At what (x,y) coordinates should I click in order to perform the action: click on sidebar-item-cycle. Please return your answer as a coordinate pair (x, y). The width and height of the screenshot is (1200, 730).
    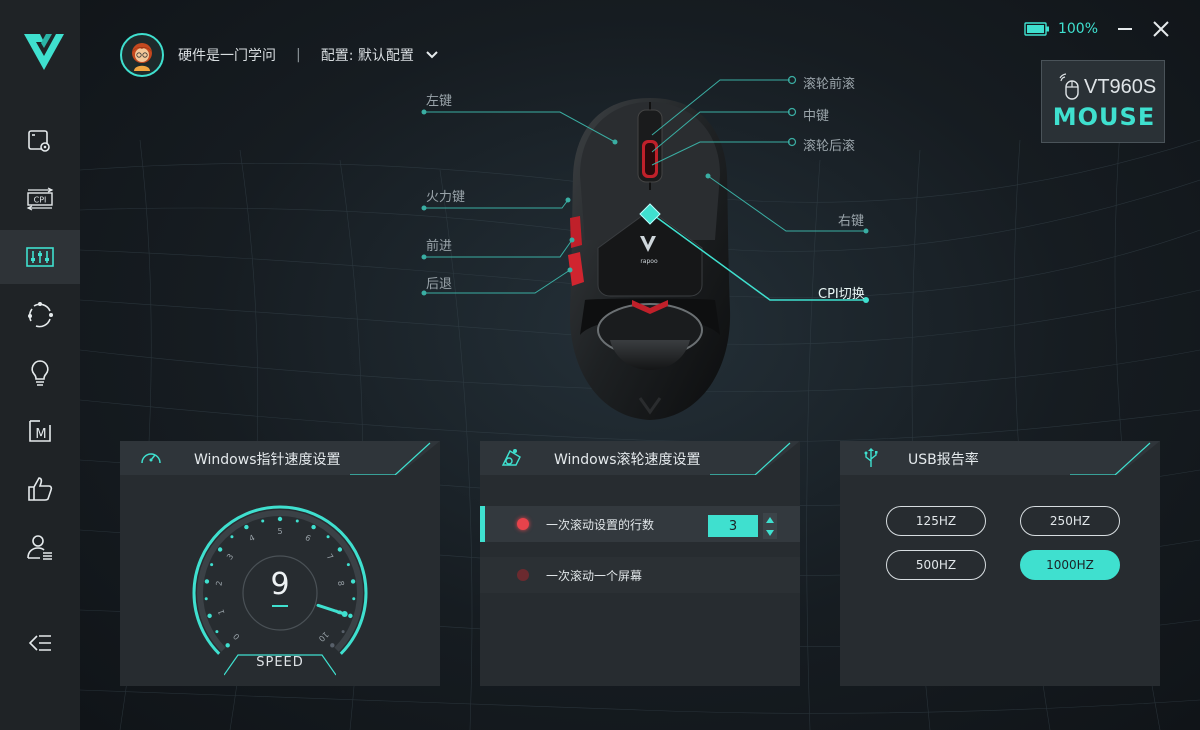
    Looking at the image, I should click on (40, 315).